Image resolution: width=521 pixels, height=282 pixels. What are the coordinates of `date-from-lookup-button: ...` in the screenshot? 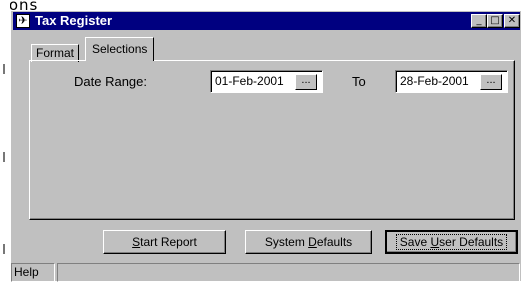 It's located at (306, 82).